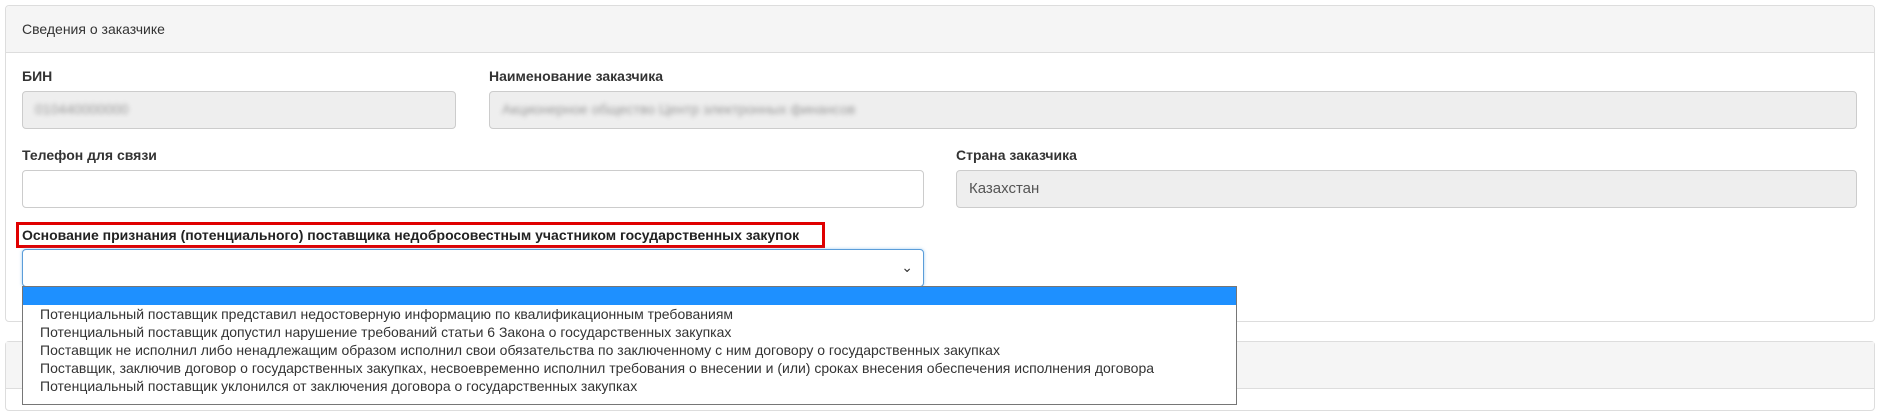 This screenshot has width=1883, height=411. What do you see at coordinates (239, 110) in the screenshot?
I see `bin-field: 010440000000` at bounding box center [239, 110].